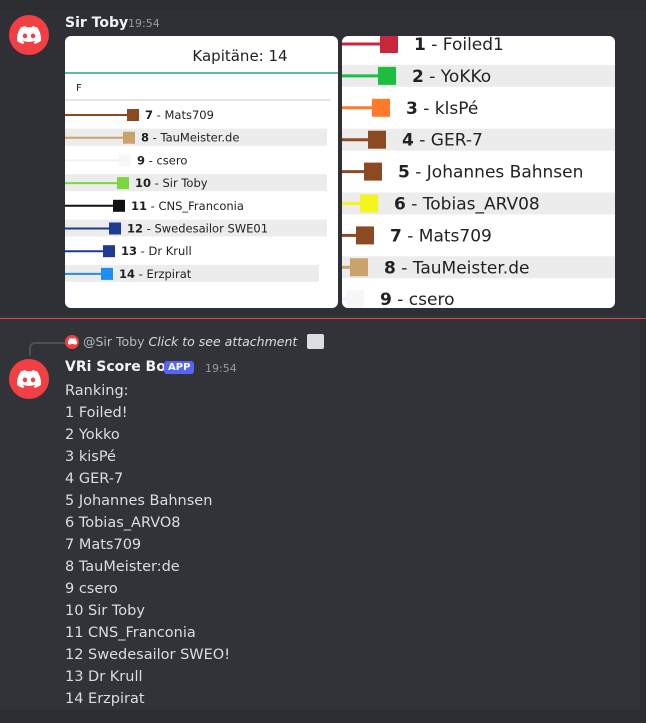 This screenshot has width=646, height=723. What do you see at coordinates (166, 160) in the screenshot?
I see `left-row-name: - csero` at bounding box center [166, 160].